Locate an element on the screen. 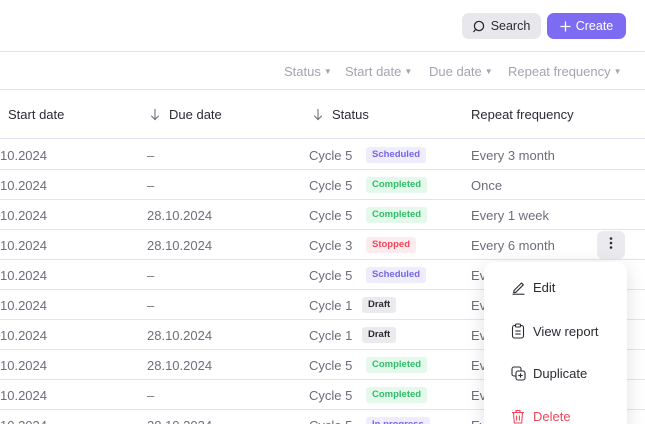 The image size is (645, 424). more-vertical-icon is located at coordinates (611, 245).